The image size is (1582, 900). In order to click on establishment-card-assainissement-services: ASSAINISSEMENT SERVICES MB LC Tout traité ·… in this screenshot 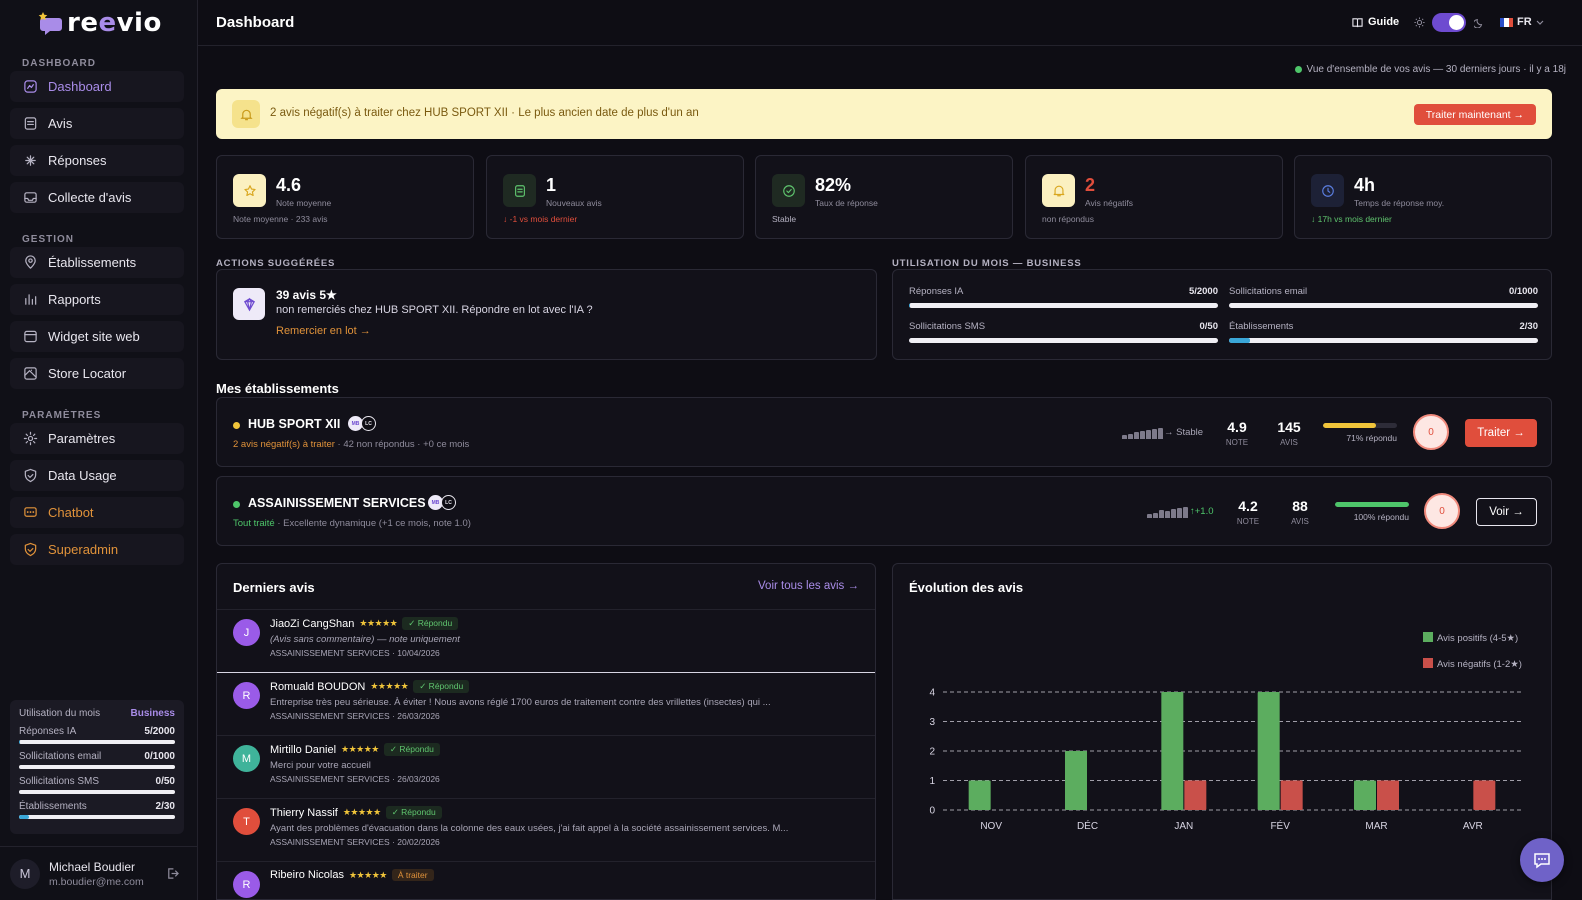, I will do `click(884, 511)`.